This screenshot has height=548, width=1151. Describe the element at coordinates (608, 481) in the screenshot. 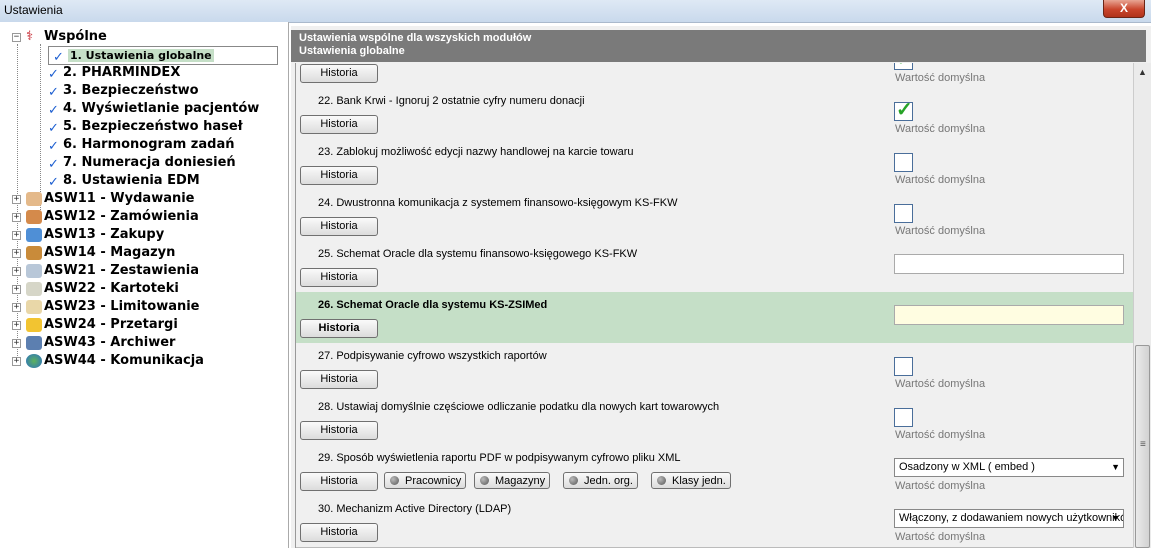

I see `button-label: Jedn. org.` at that location.